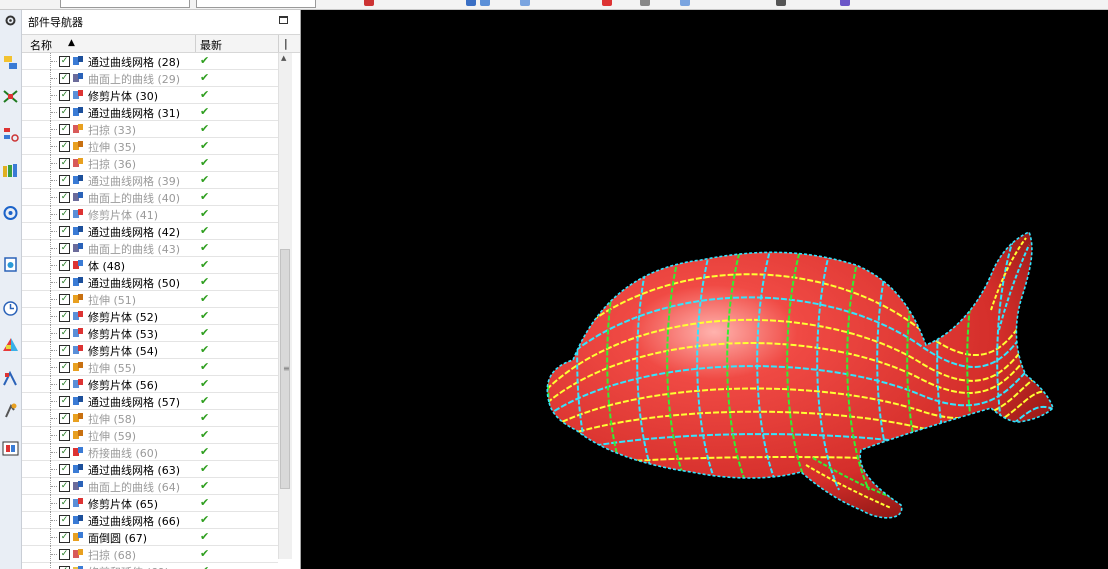 This screenshot has height=569, width=1108. What do you see at coordinates (10, 212) in the screenshot?
I see `hd3d-tools-icon` at bounding box center [10, 212].